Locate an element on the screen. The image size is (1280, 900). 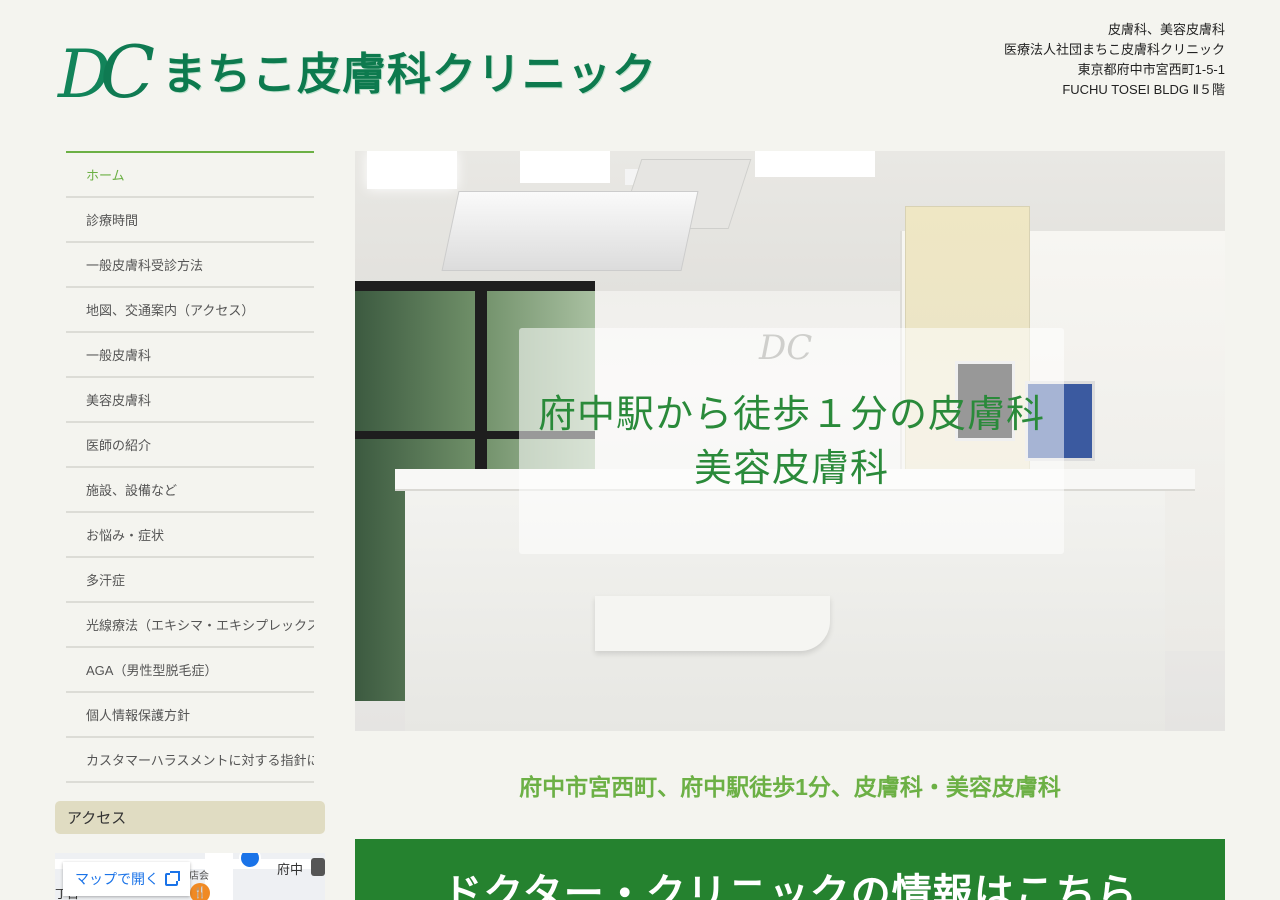
logo-mark-c: C is located at coordinates (128, 72).